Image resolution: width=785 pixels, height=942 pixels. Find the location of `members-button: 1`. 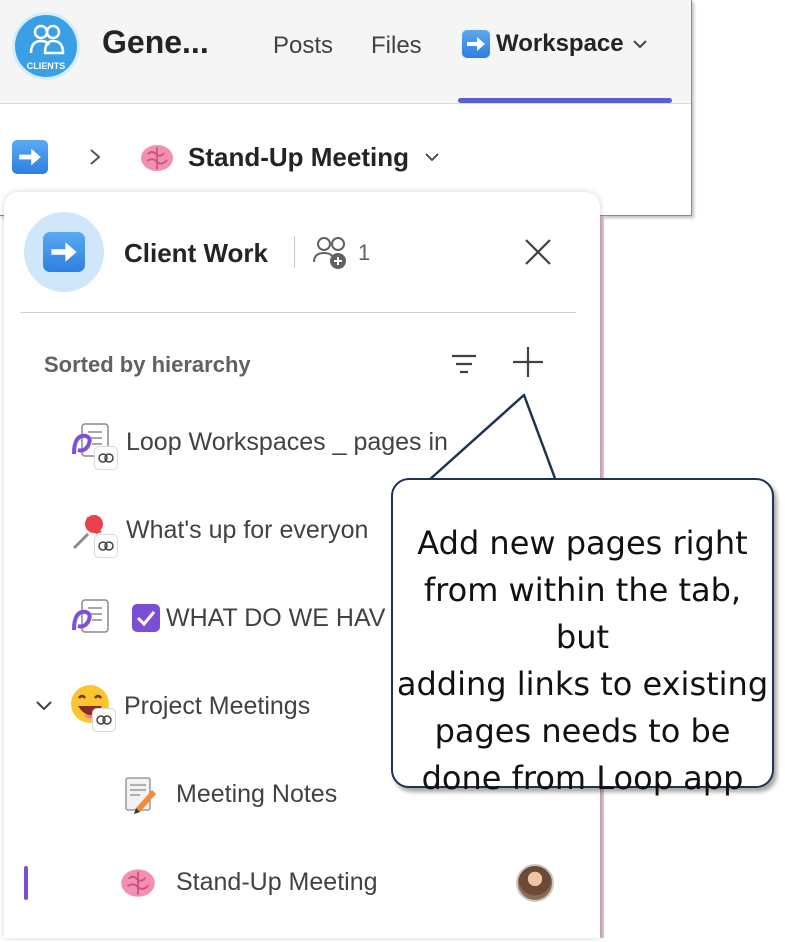

members-button: 1 is located at coordinates (341, 253).